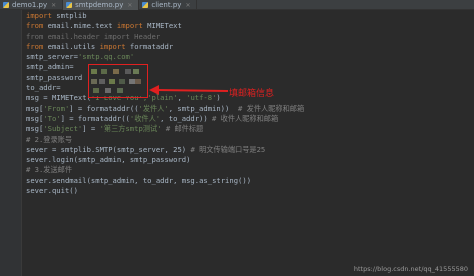 The image size is (474, 276). Describe the element at coordinates (249, 170) in the screenshot. I see `code-line: # 3.发送邮件` at that location.